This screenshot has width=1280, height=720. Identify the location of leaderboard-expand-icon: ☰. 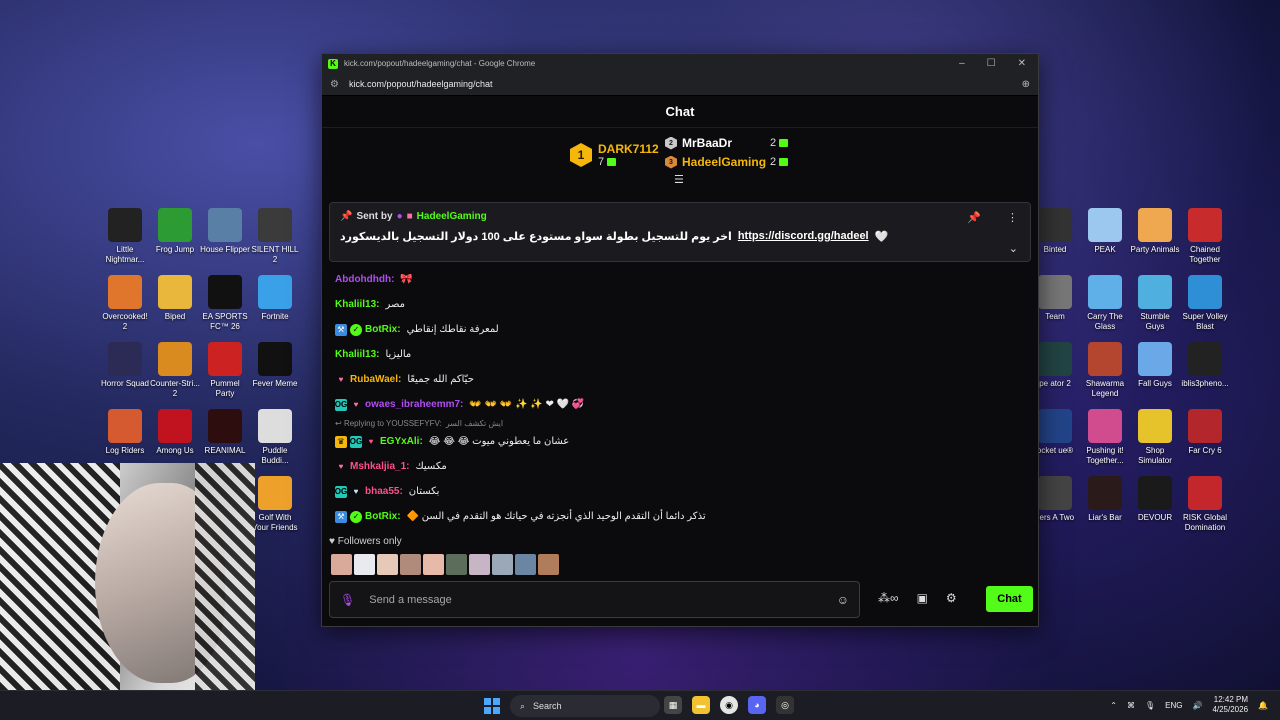
(679, 179).